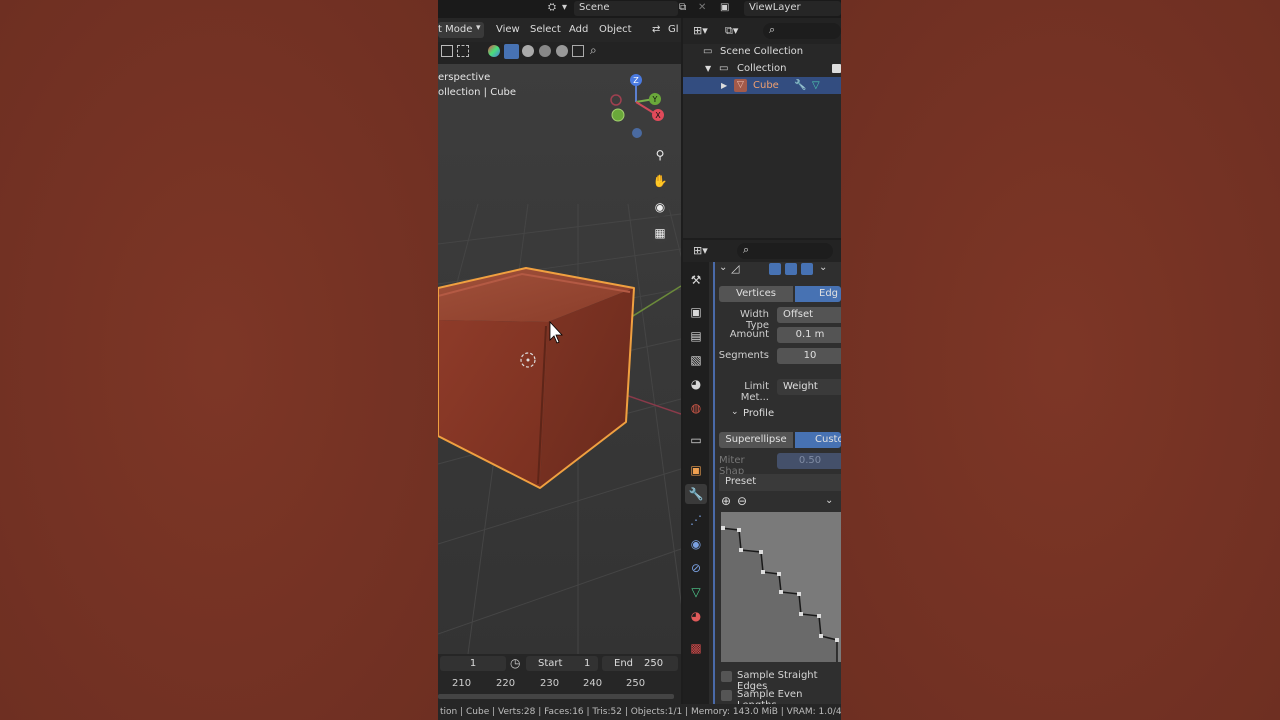 The width and height of the screenshot is (1280, 720). Describe the element at coordinates (660, 155) in the screenshot. I see `zoom-icon: ⚲` at that location.